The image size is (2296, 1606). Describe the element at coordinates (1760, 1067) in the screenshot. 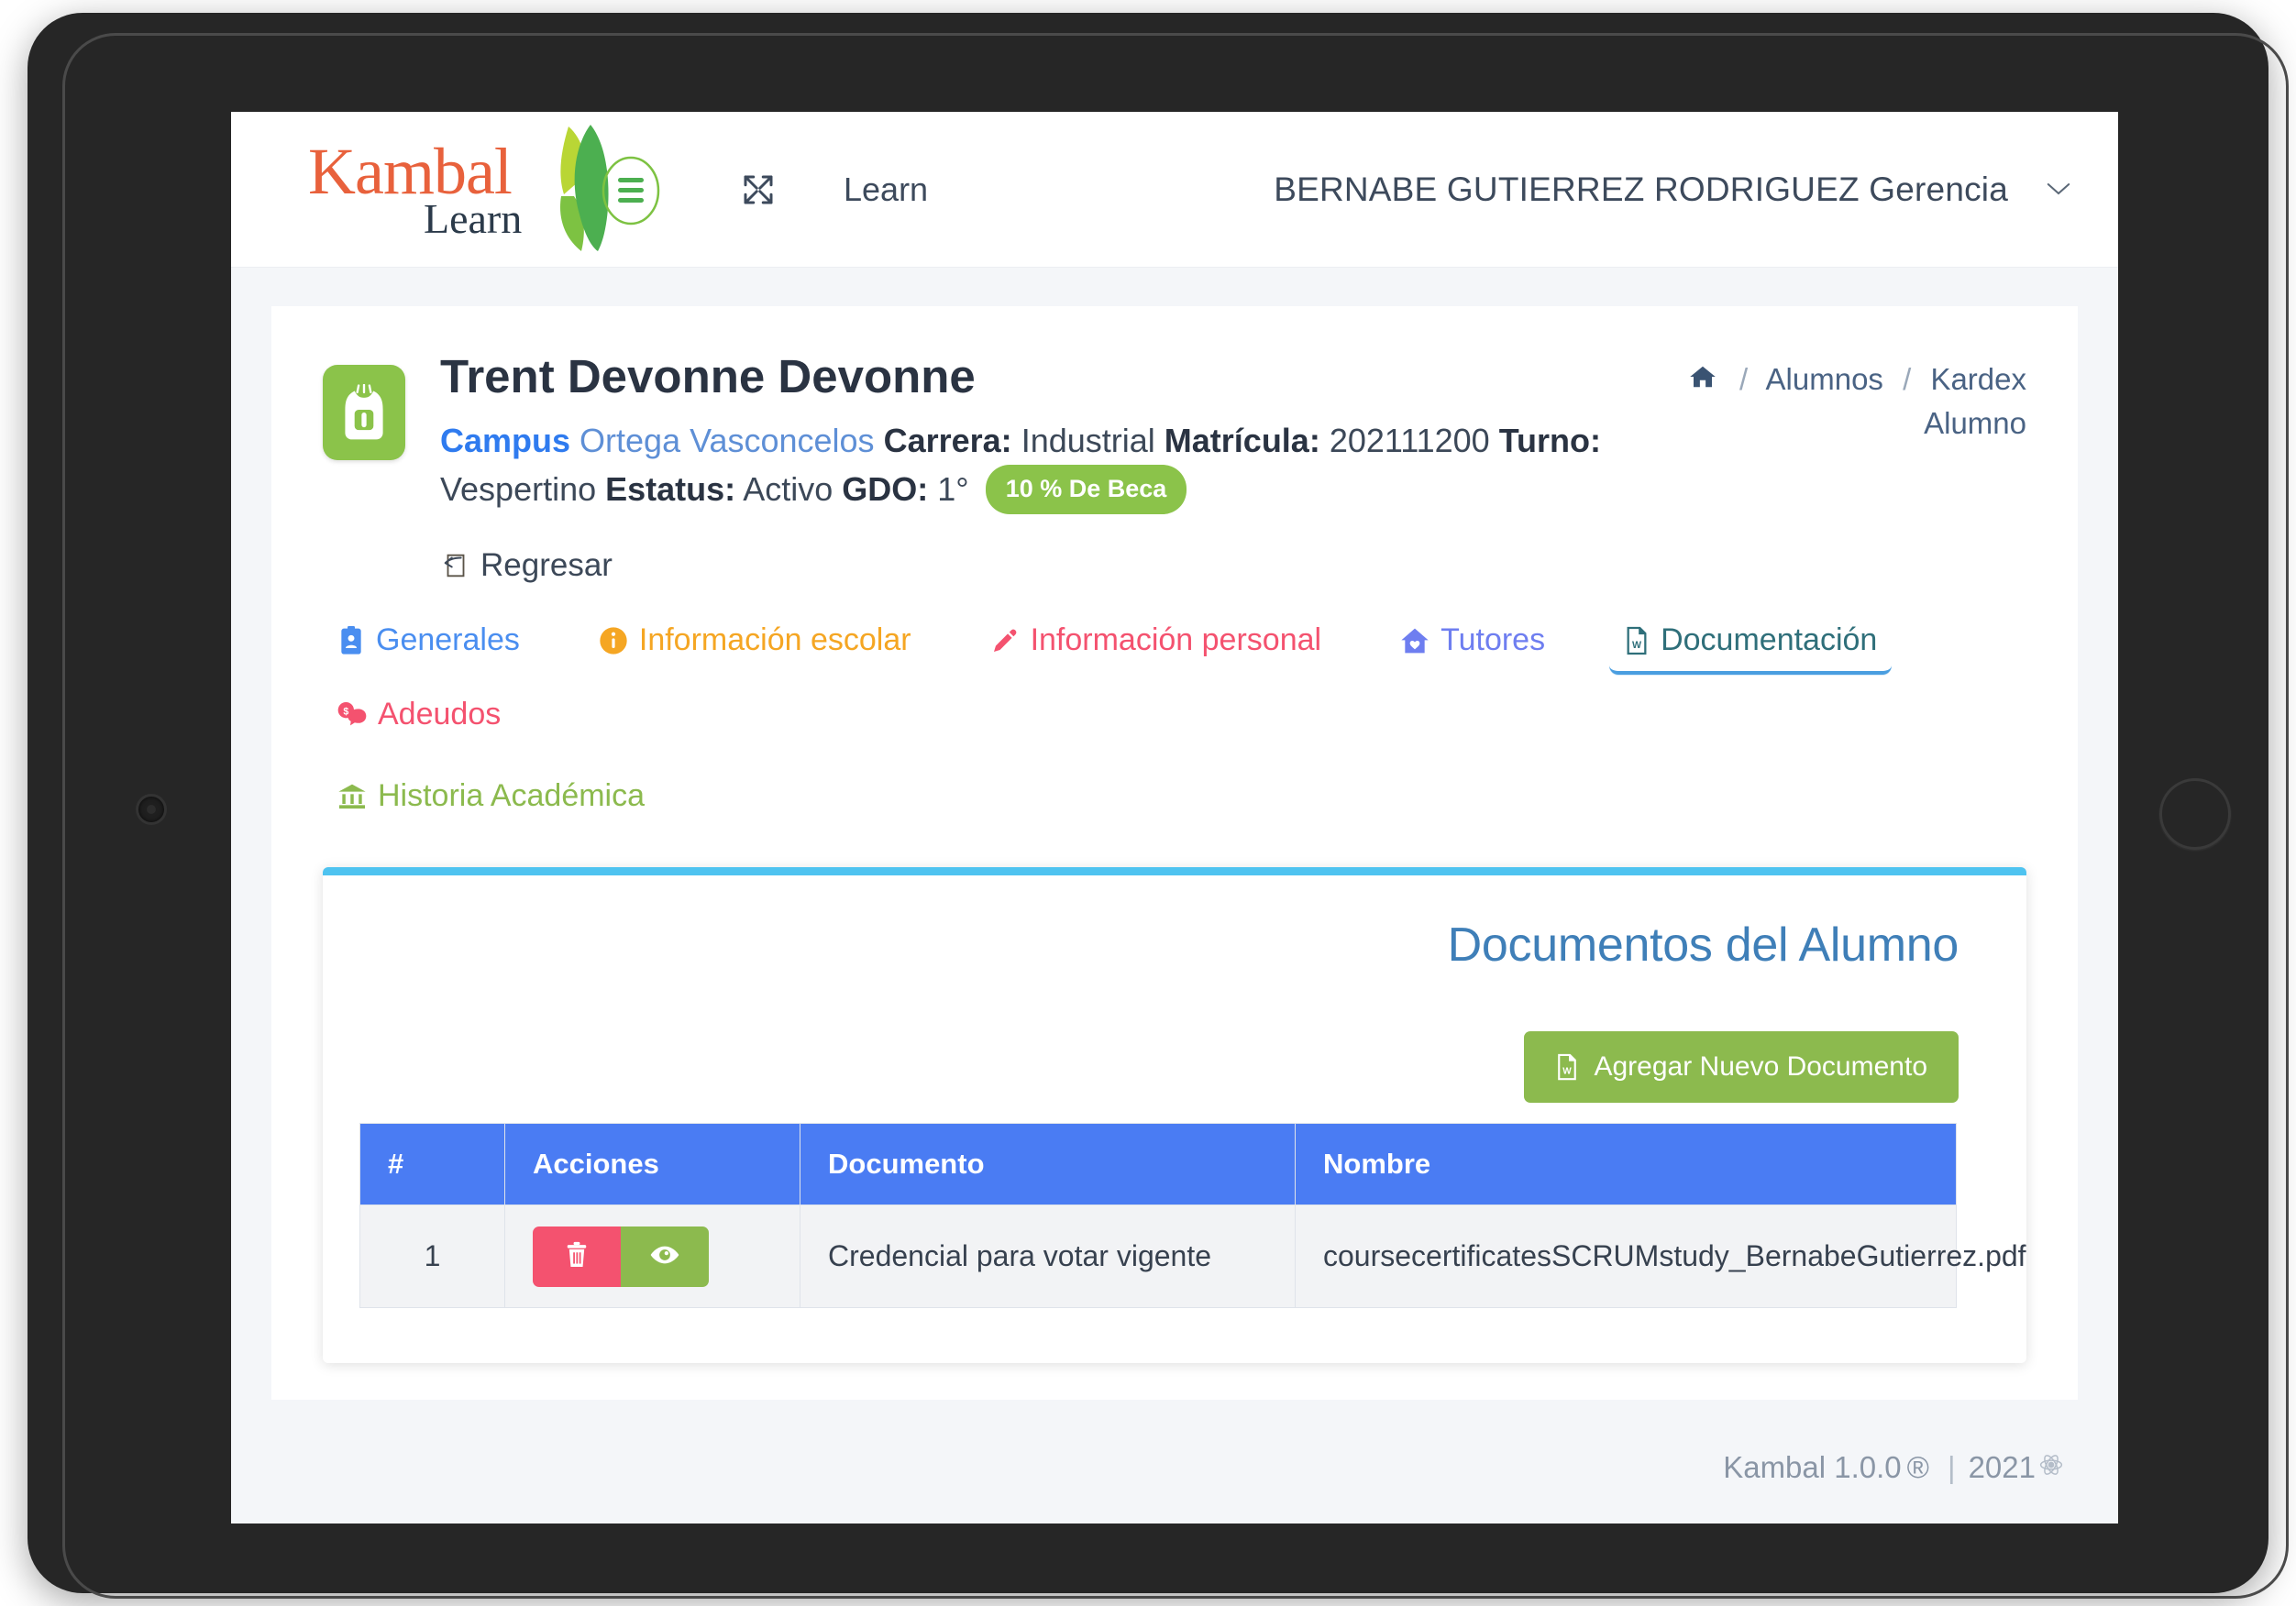

I see `add-document-button-label: Agregar Nuevo Documento` at that location.